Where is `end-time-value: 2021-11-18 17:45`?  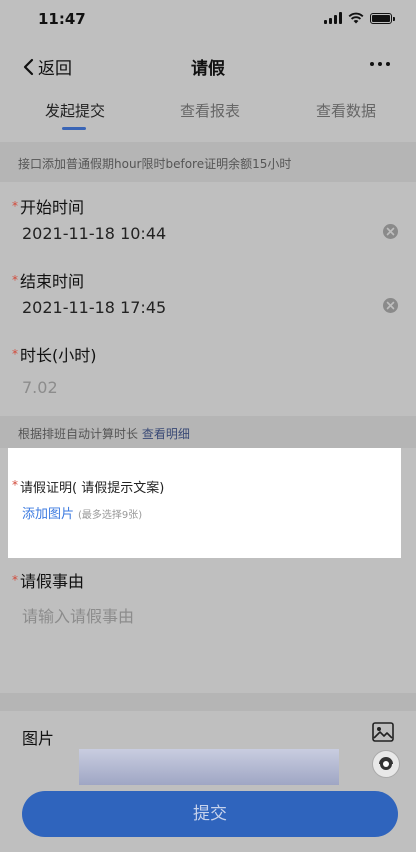
end-time-value: 2021-11-18 17:45 is located at coordinates (94, 307).